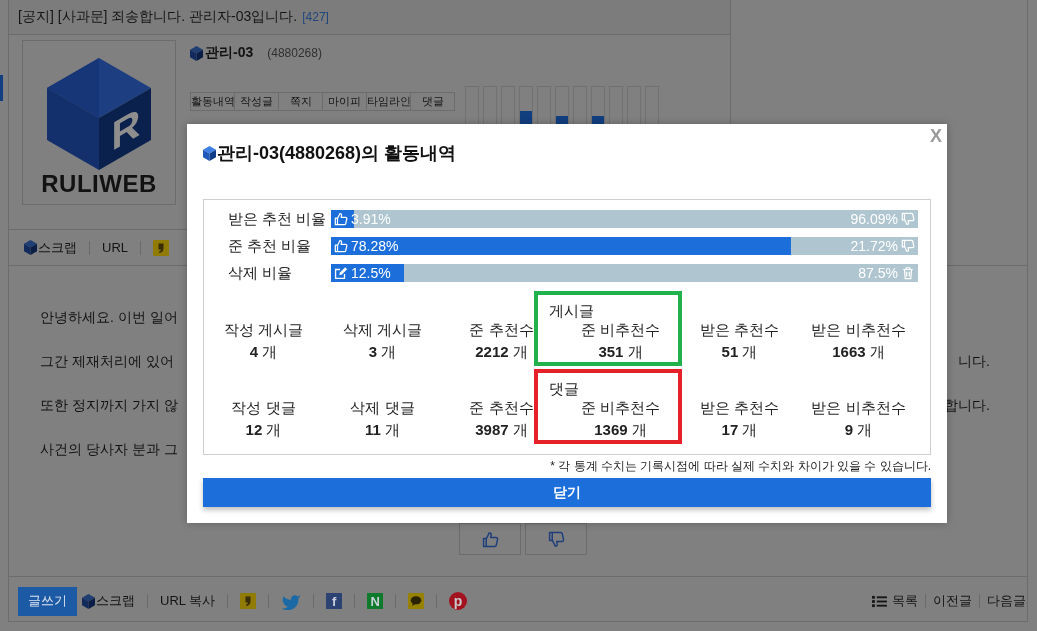 The width and height of the screenshot is (1037, 631). I want to click on ratio-value: 12.5%, so click(371, 273).